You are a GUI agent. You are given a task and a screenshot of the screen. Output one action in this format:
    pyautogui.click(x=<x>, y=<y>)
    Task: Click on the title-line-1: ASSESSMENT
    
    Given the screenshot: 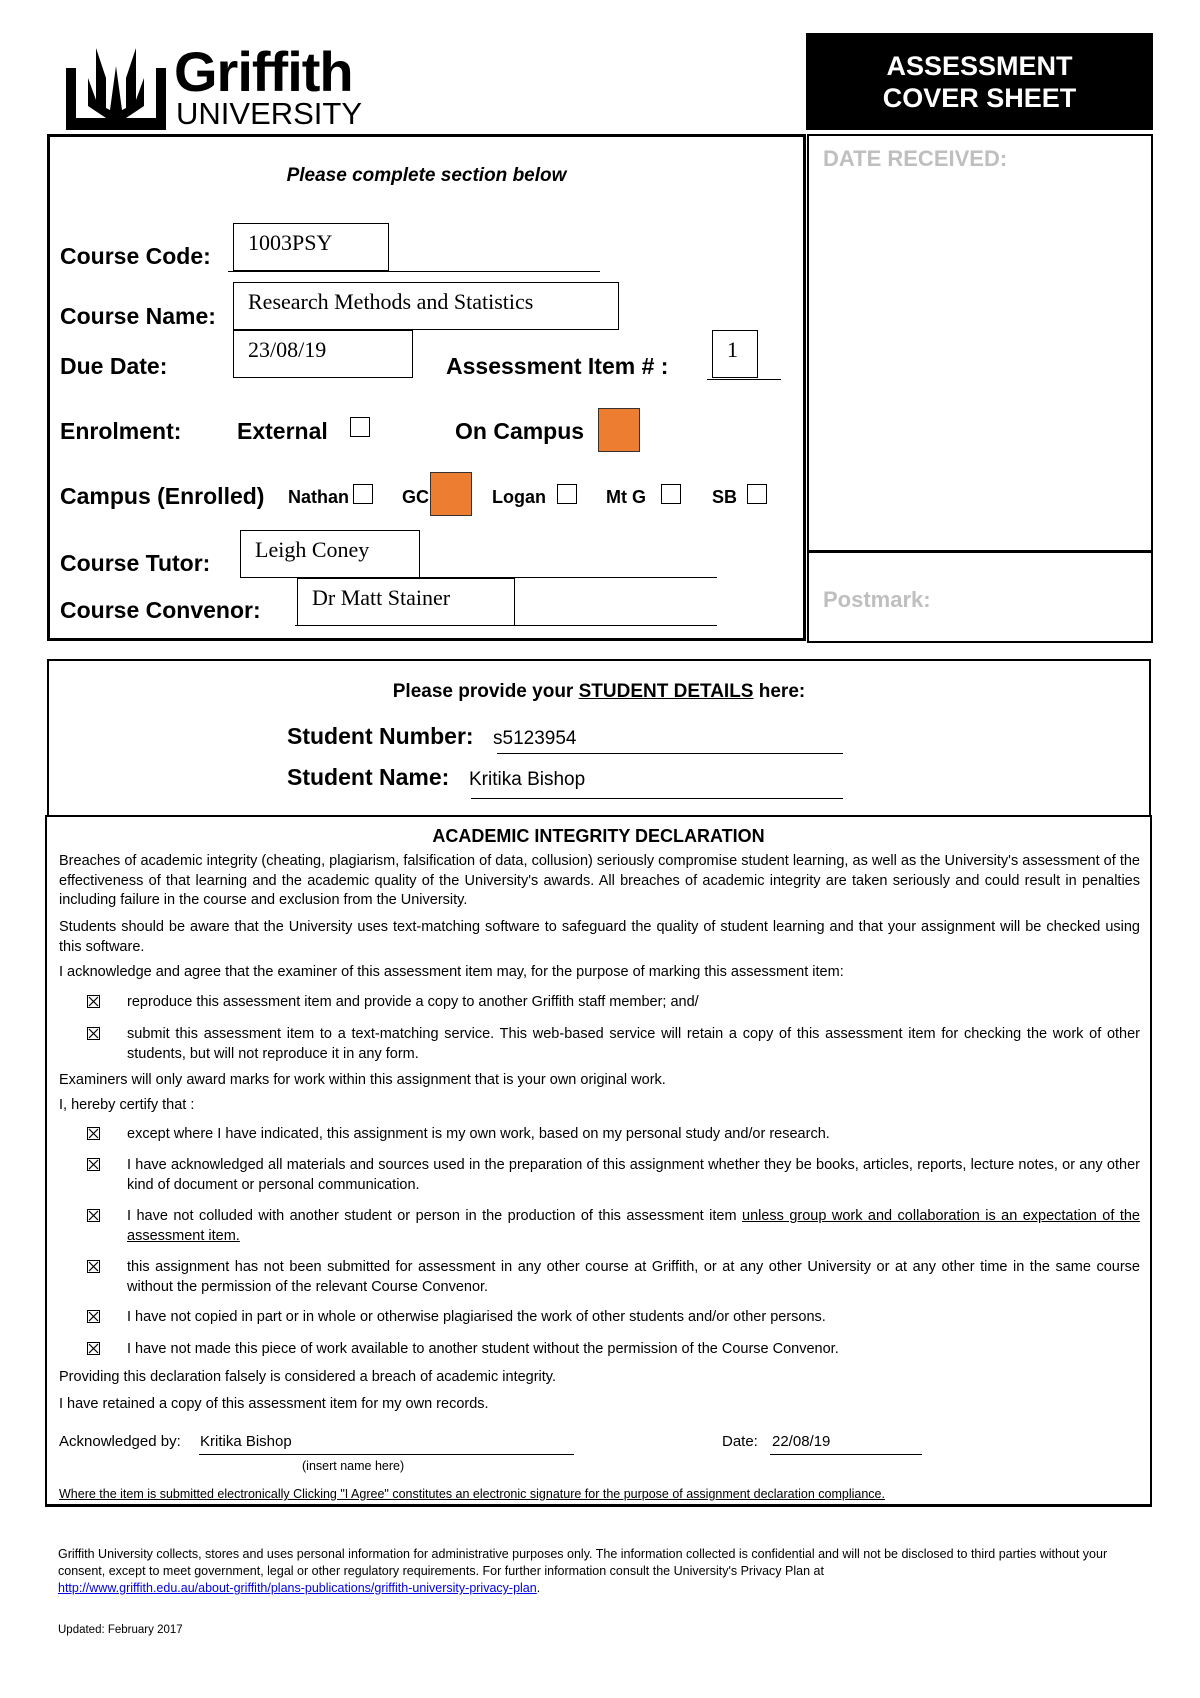 What is the action you would take?
    pyautogui.click(x=979, y=65)
    